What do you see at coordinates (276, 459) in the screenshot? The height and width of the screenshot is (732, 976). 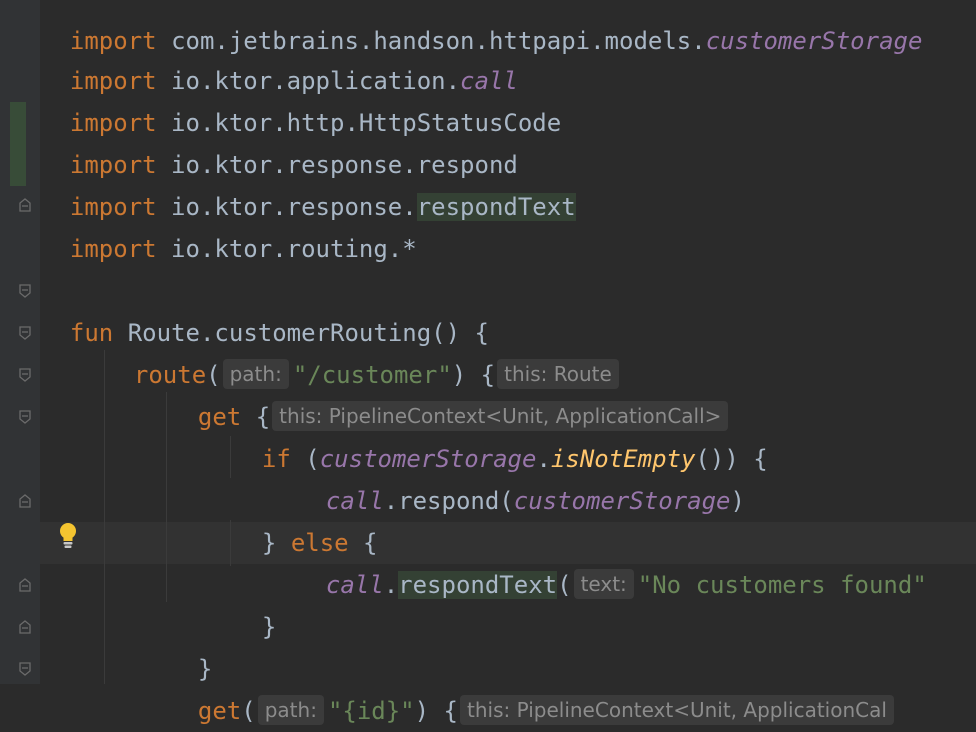 I see `keyword: if` at bounding box center [276, 459].